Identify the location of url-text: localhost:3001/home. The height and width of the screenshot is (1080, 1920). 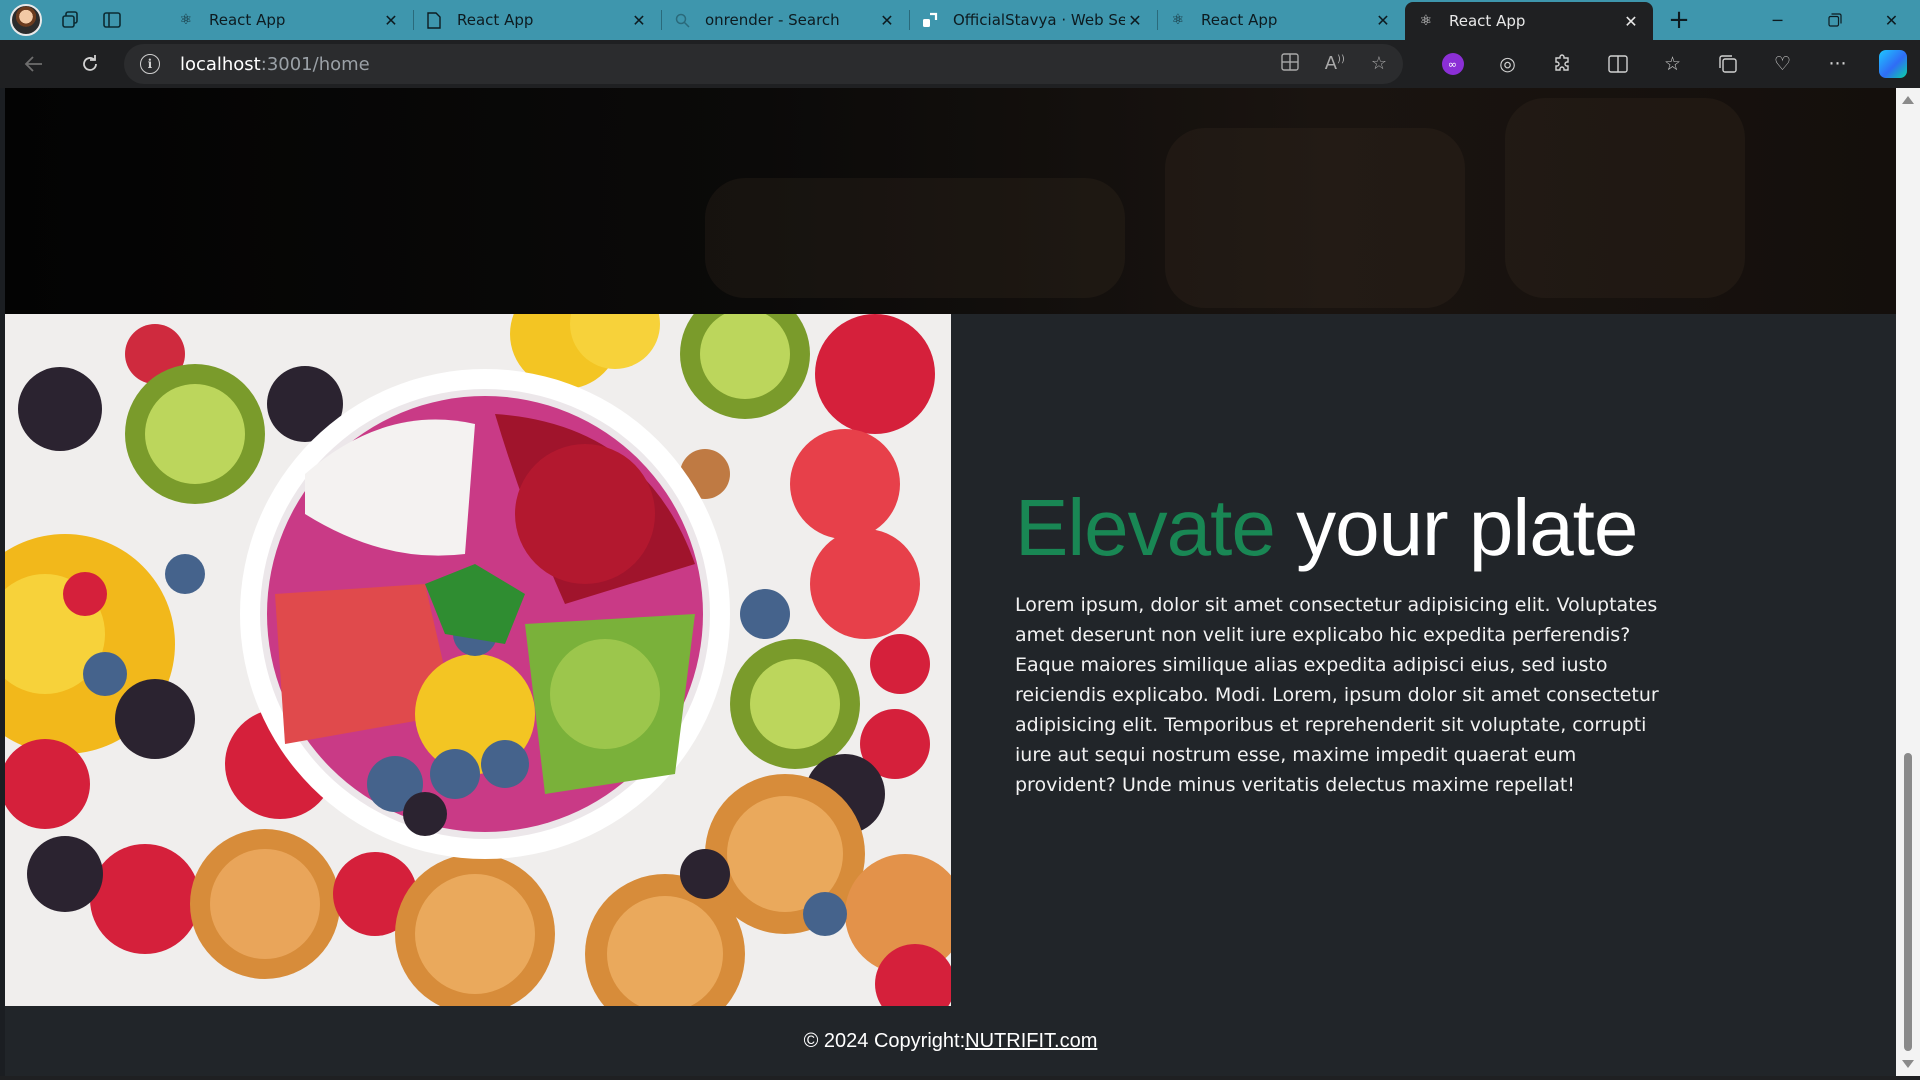
(275, 64).